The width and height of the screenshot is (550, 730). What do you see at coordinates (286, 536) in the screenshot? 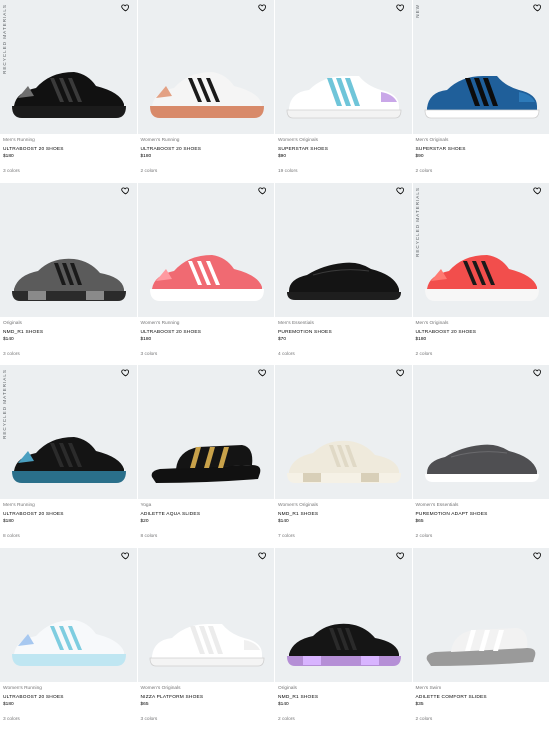
I see `product-colors: 7 colors` at bounding box center [286, 536].